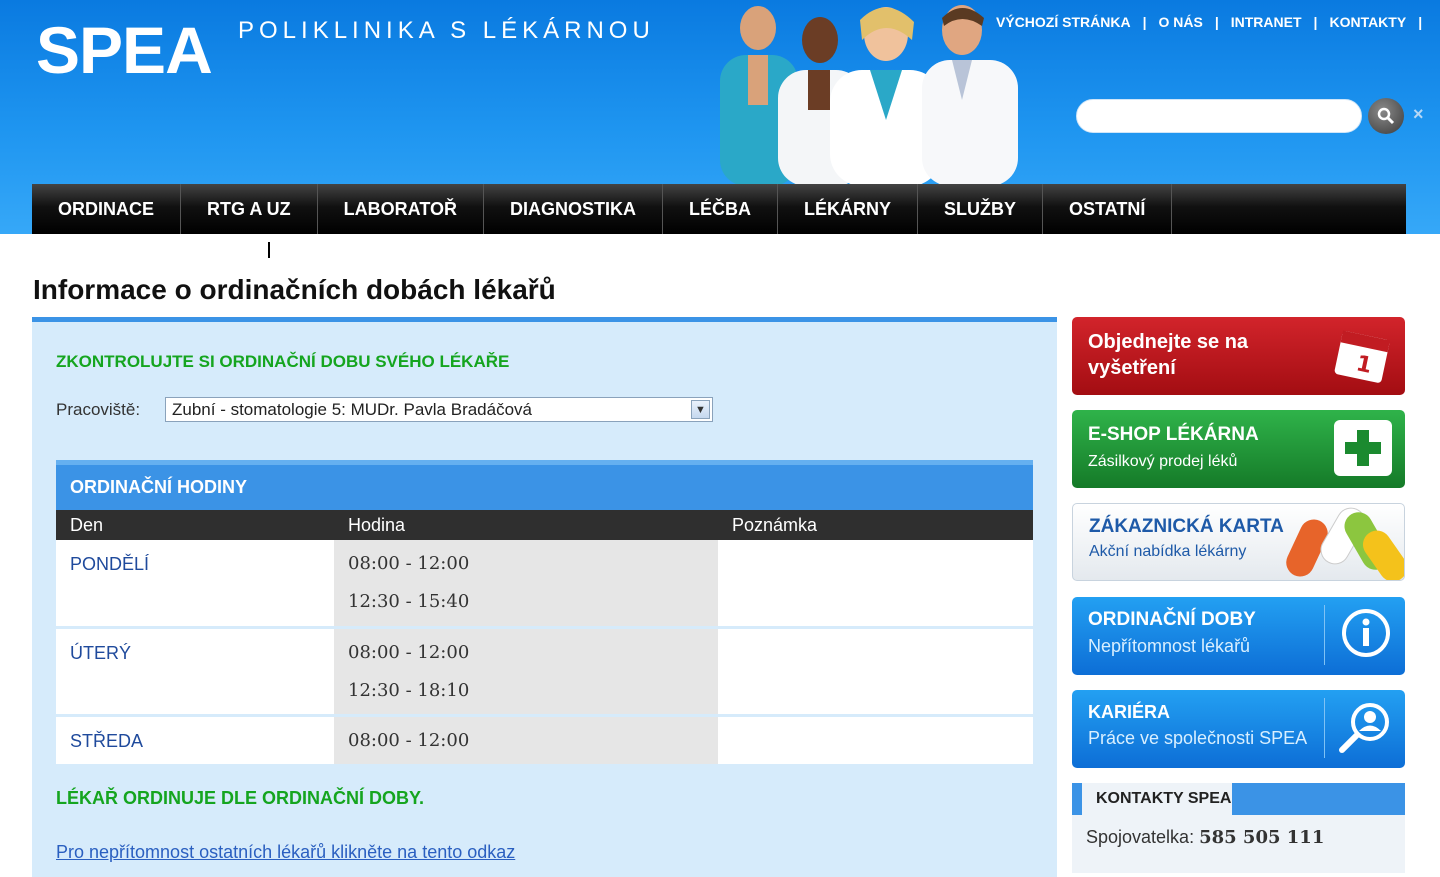  Describe the element at coordinates (775, 524) in the screenshot. I see `column-header-note: Poznámka` at that location.